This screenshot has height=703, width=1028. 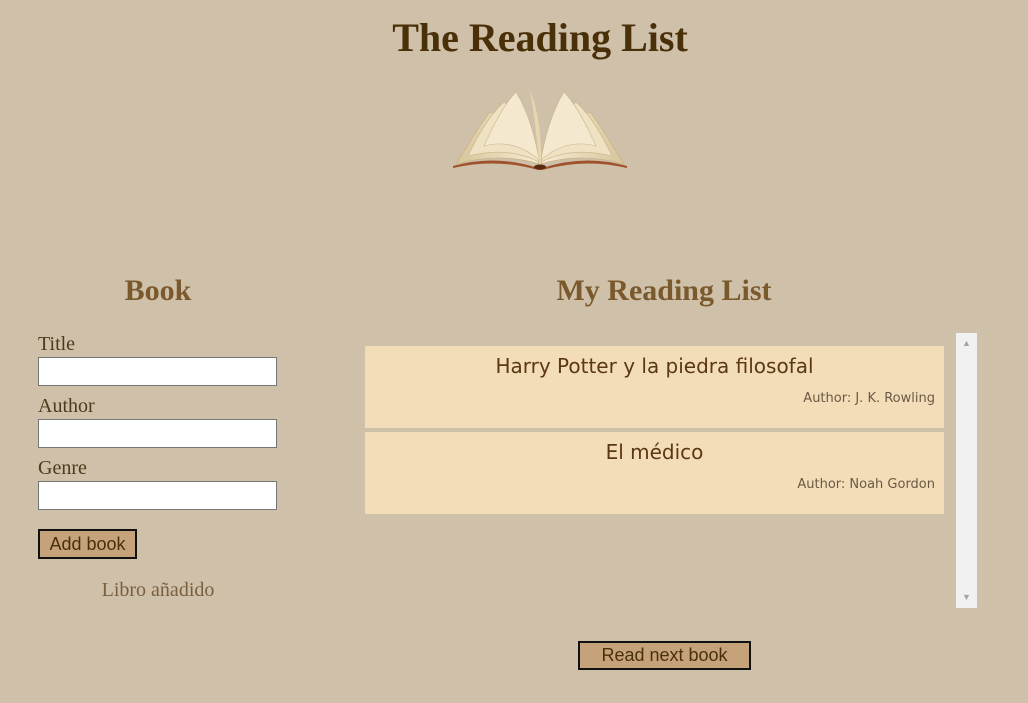 I want to click on title-input, so click(x=157, y=371).